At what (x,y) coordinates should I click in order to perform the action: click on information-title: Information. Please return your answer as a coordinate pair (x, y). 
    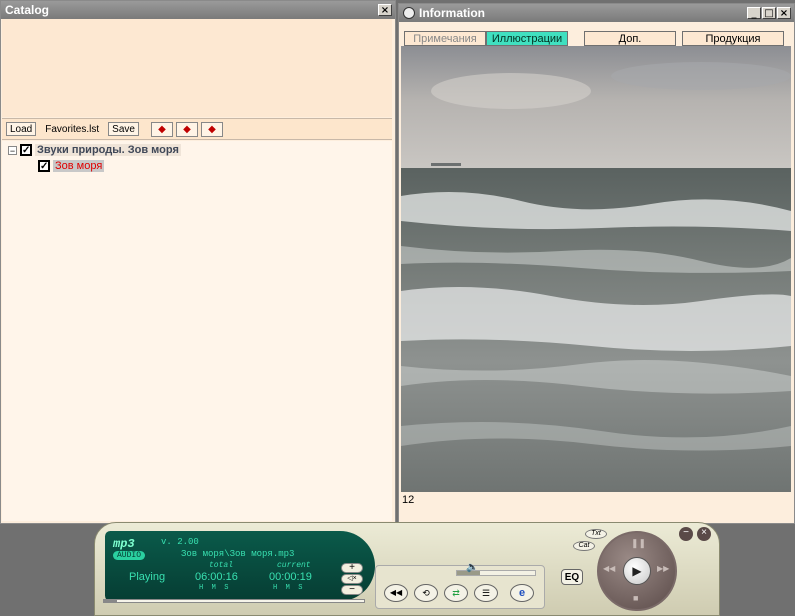
    Looking at the image, I should click on (452, 13).